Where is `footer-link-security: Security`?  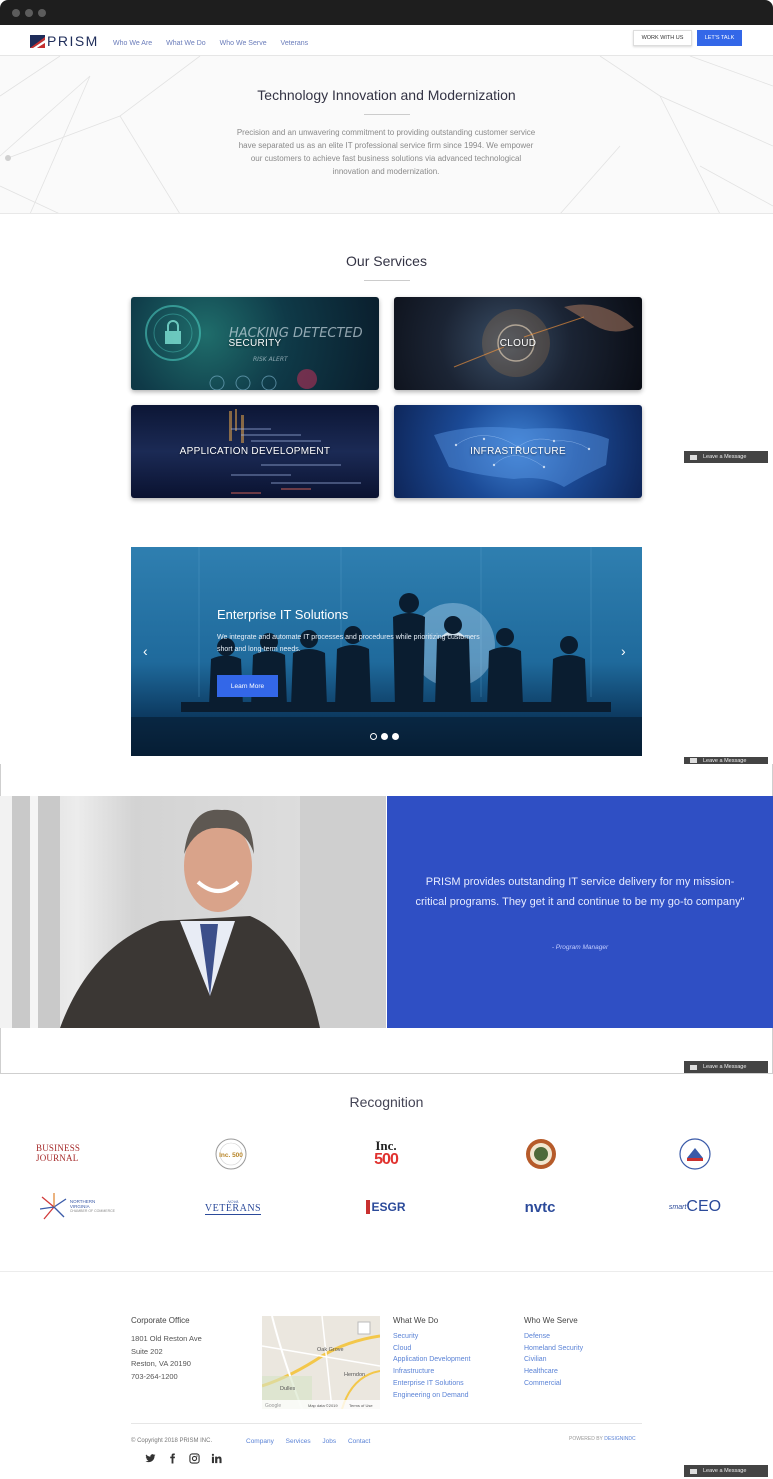 footer-link-security: Security is located at coordinates (431, 1337).